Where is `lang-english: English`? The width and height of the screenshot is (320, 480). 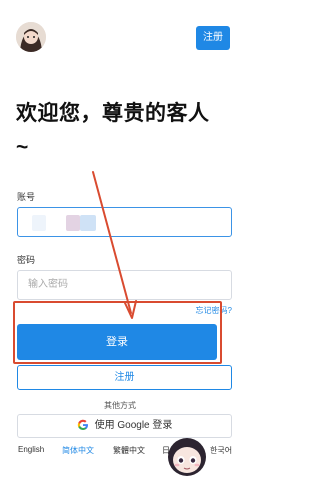 lang-english: English is located at coordinates (31, 449).